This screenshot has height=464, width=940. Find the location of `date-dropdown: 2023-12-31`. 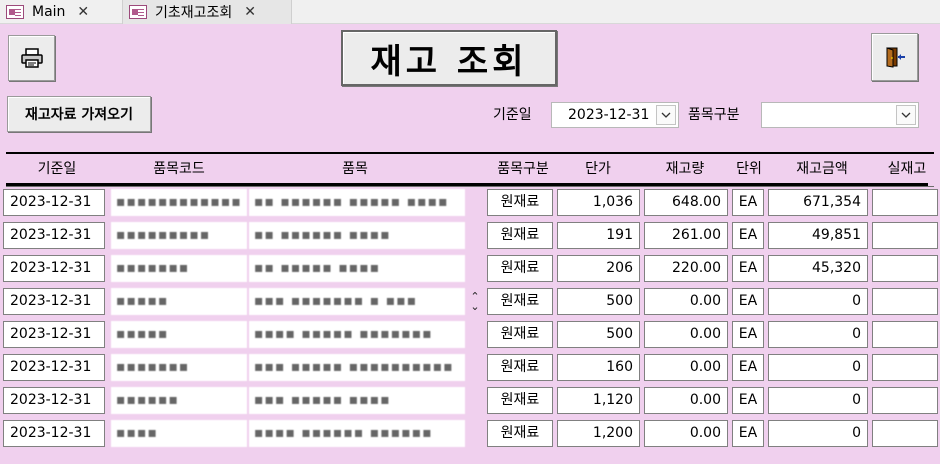

date-dropdown: 2023-12-31 is located at coordinates (615, 115).